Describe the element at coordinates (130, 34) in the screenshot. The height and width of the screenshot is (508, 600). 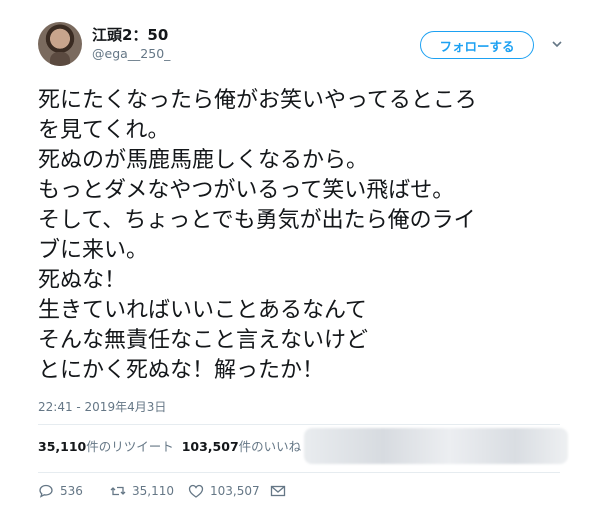
I see `user-name: 江頭2：50` at that location.